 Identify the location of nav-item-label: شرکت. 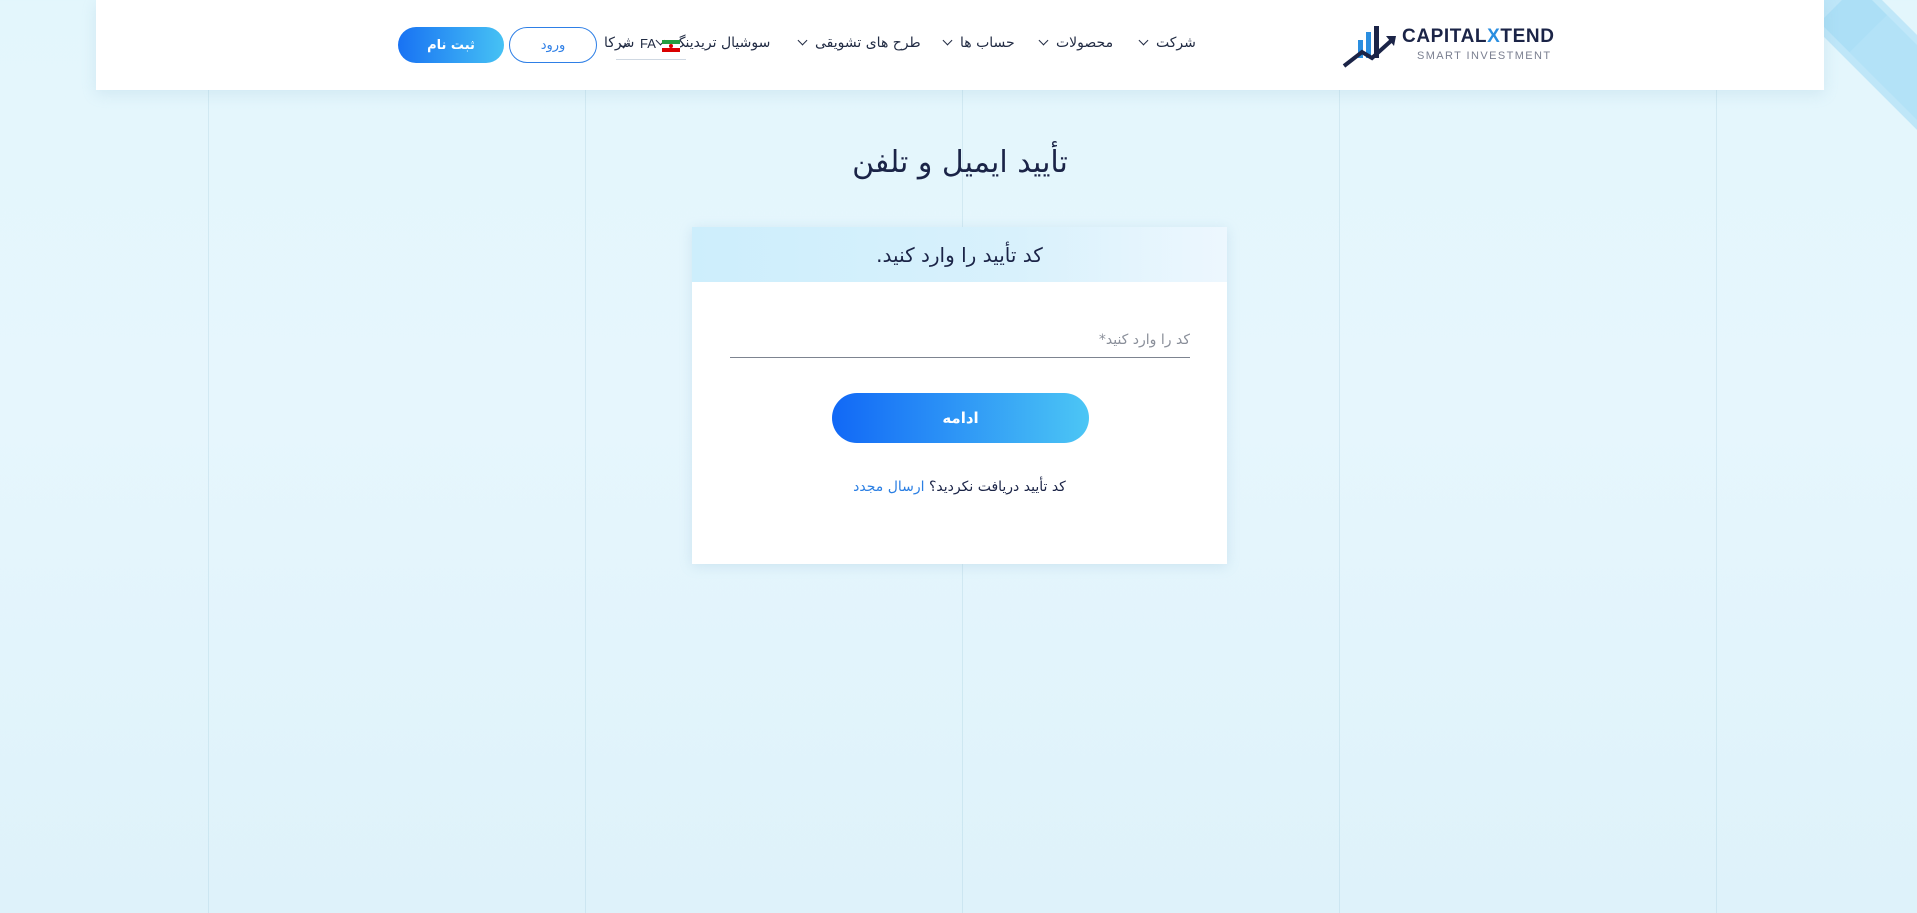
(1176, 43).